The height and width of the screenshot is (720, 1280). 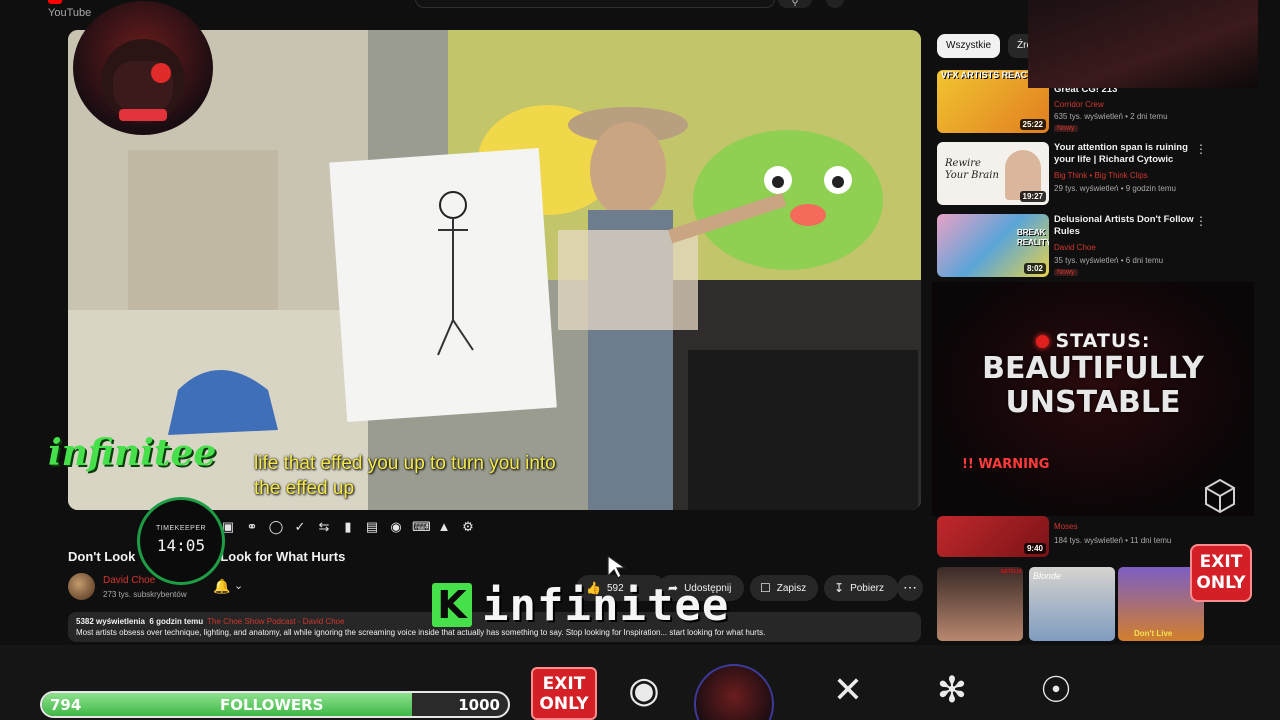 What do you see at coordinates (617, 566) in the screenshot?
I see `mouse-cursor-icon` at bounding box center [617, 566].